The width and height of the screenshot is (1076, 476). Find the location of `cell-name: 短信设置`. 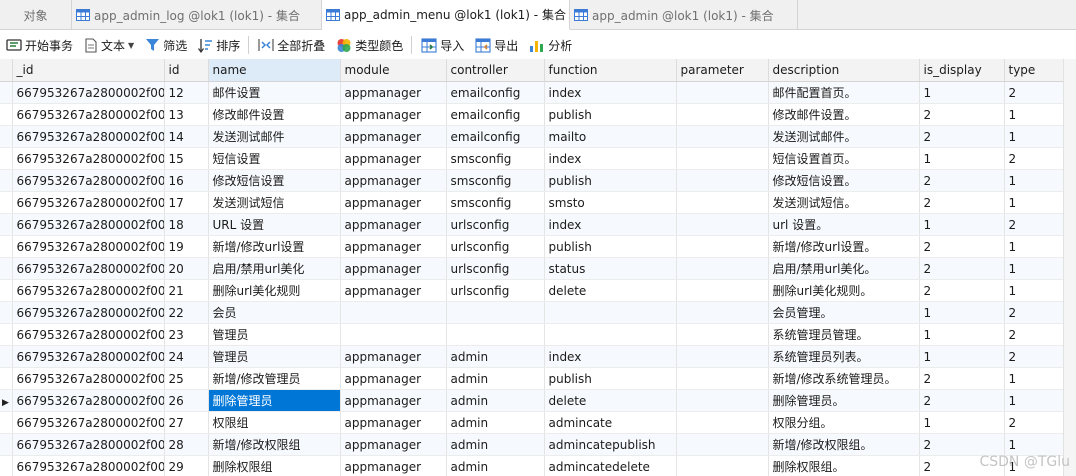

cell-name: 短信设置 is located at coordinates (274, 158).